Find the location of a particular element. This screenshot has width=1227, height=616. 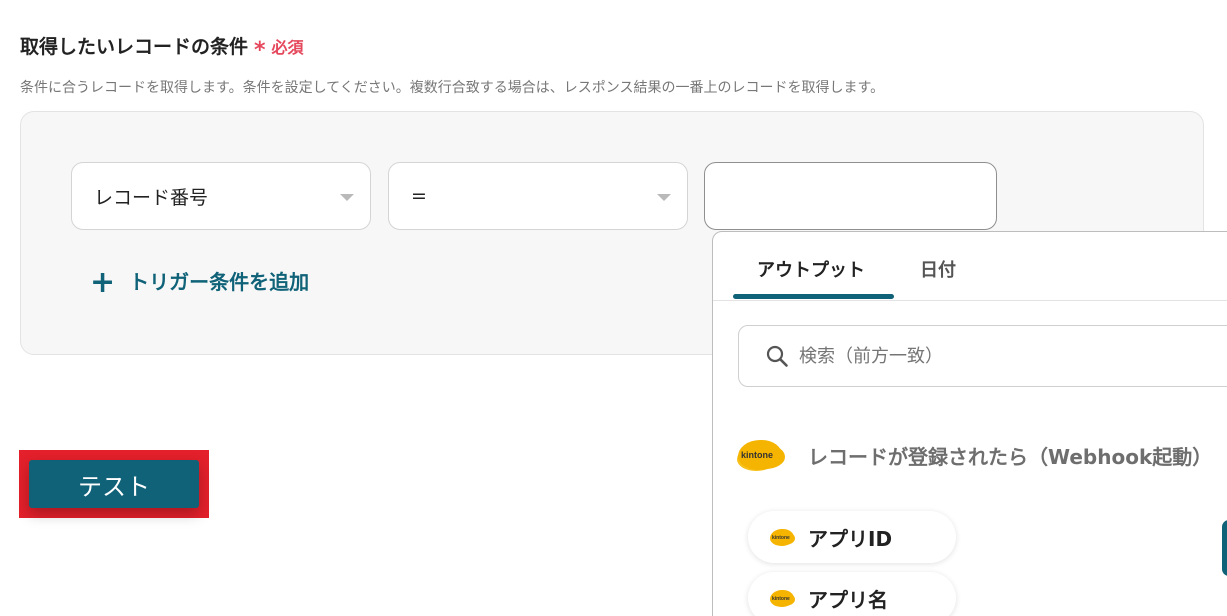

output-picker-tabs: アウトプット 日付 is located at coordinates (970, 266).